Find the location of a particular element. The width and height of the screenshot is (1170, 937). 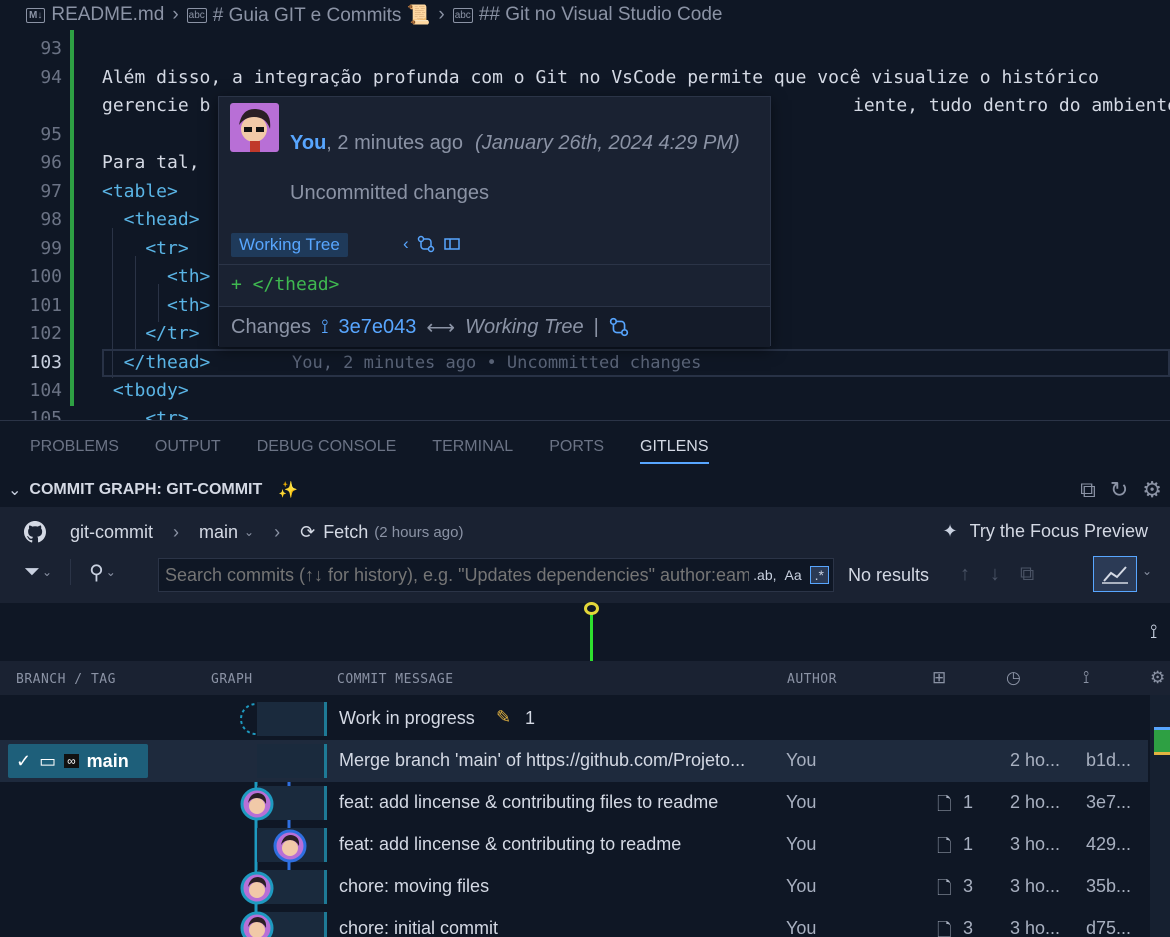

file-icon: 🗋 is located at coordinates (944, 846).